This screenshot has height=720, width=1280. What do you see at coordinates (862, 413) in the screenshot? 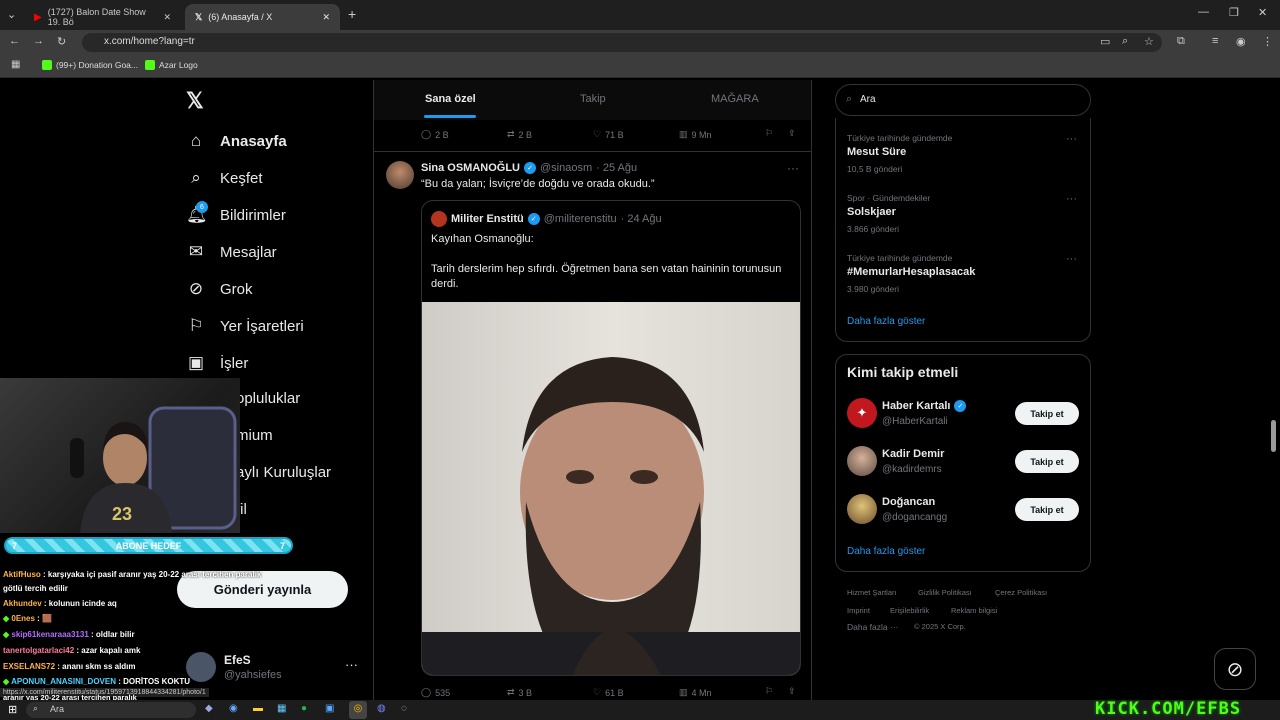
I see `user-avatar: ✦` at bounding box center [862, 413].